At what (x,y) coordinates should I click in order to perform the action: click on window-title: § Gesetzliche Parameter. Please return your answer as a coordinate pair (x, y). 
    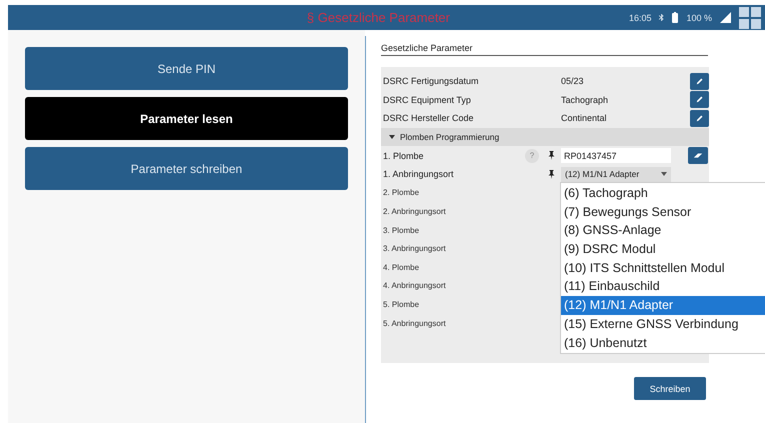
    Looking at the image, I should click on (378, 17).